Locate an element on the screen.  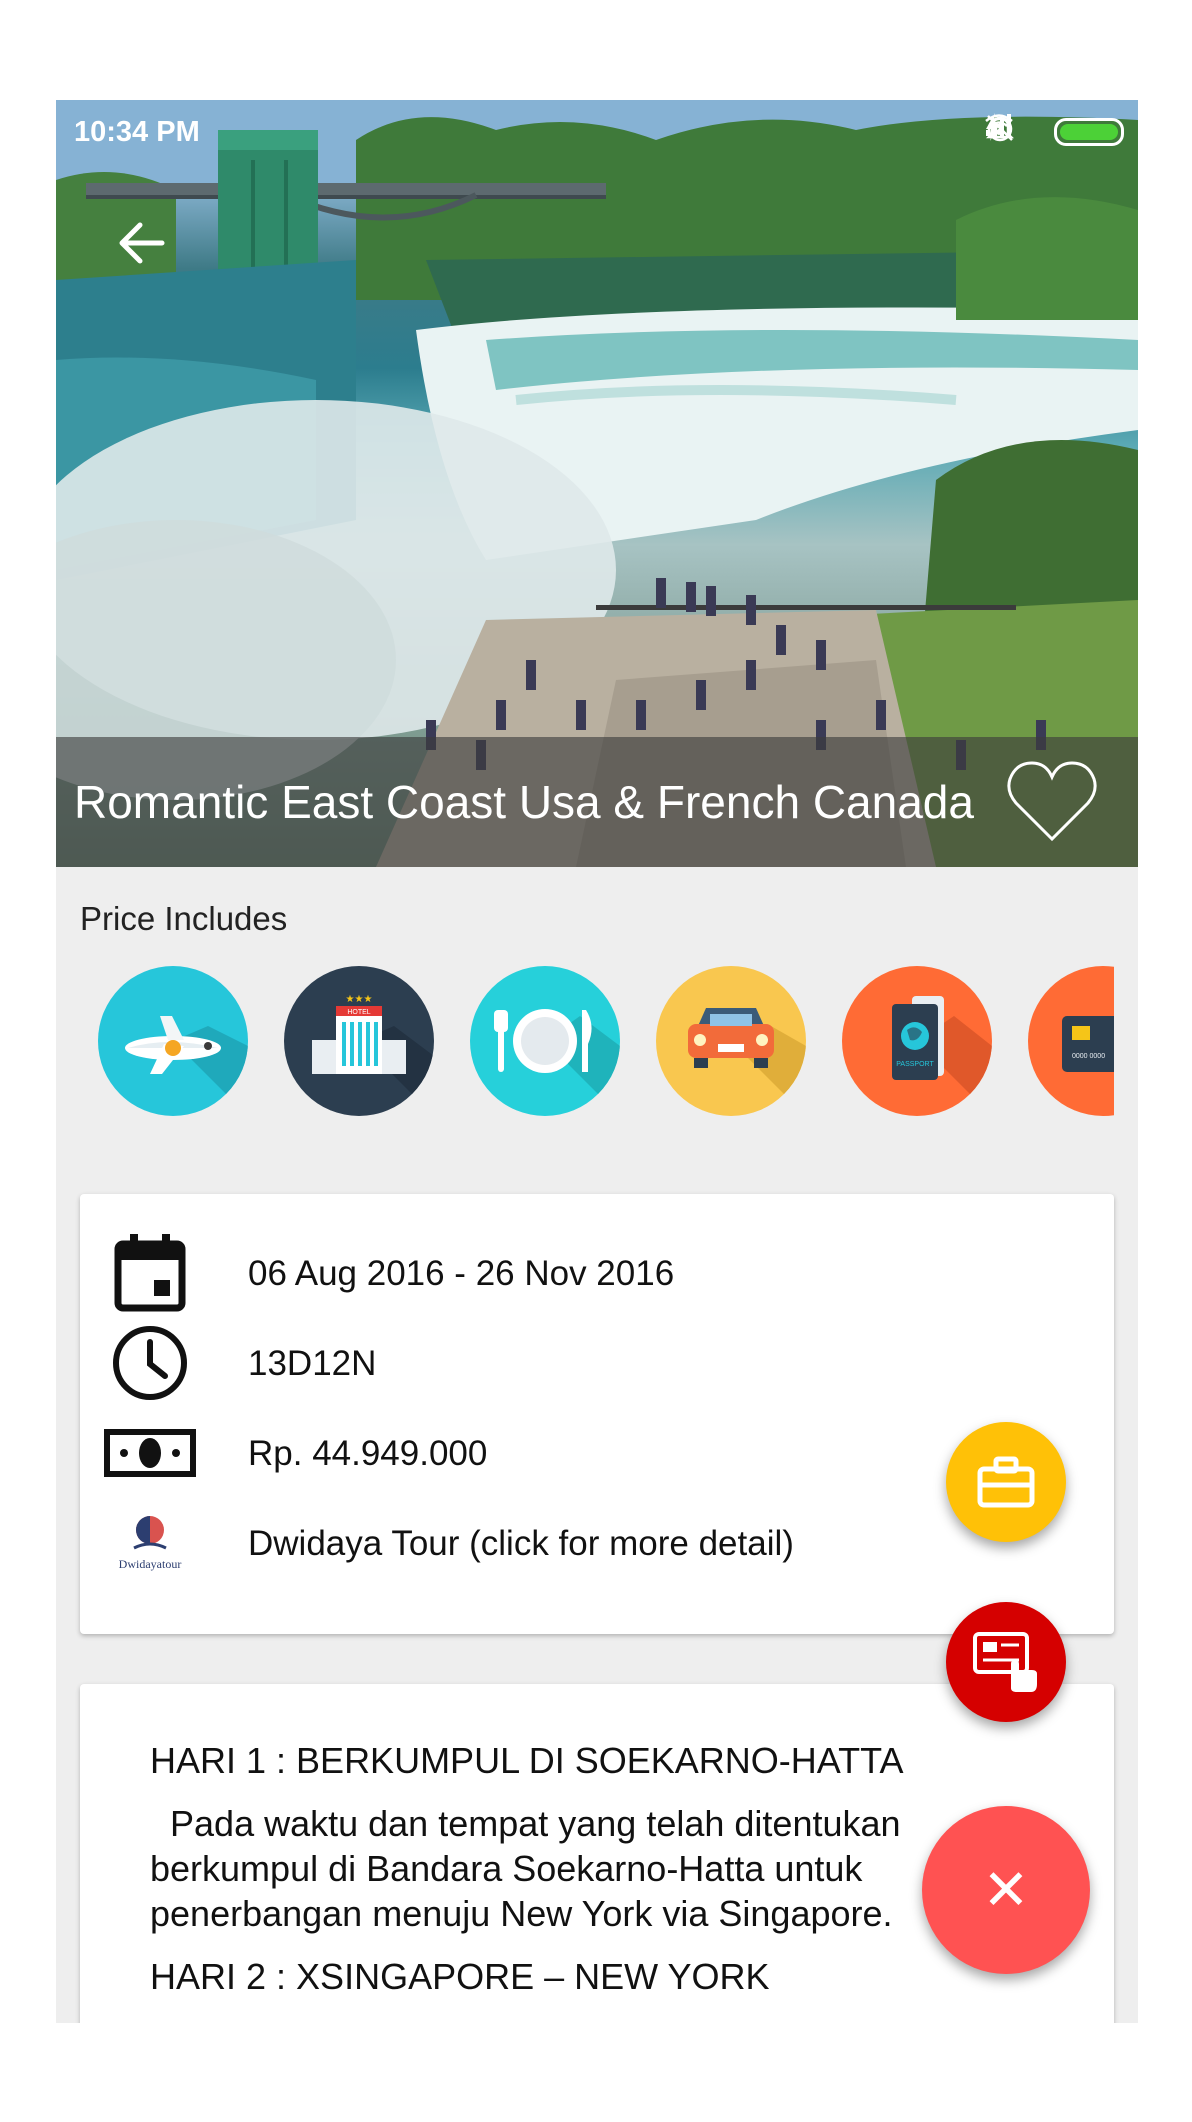
meals-include-item is located at coordinates (545, 1041).